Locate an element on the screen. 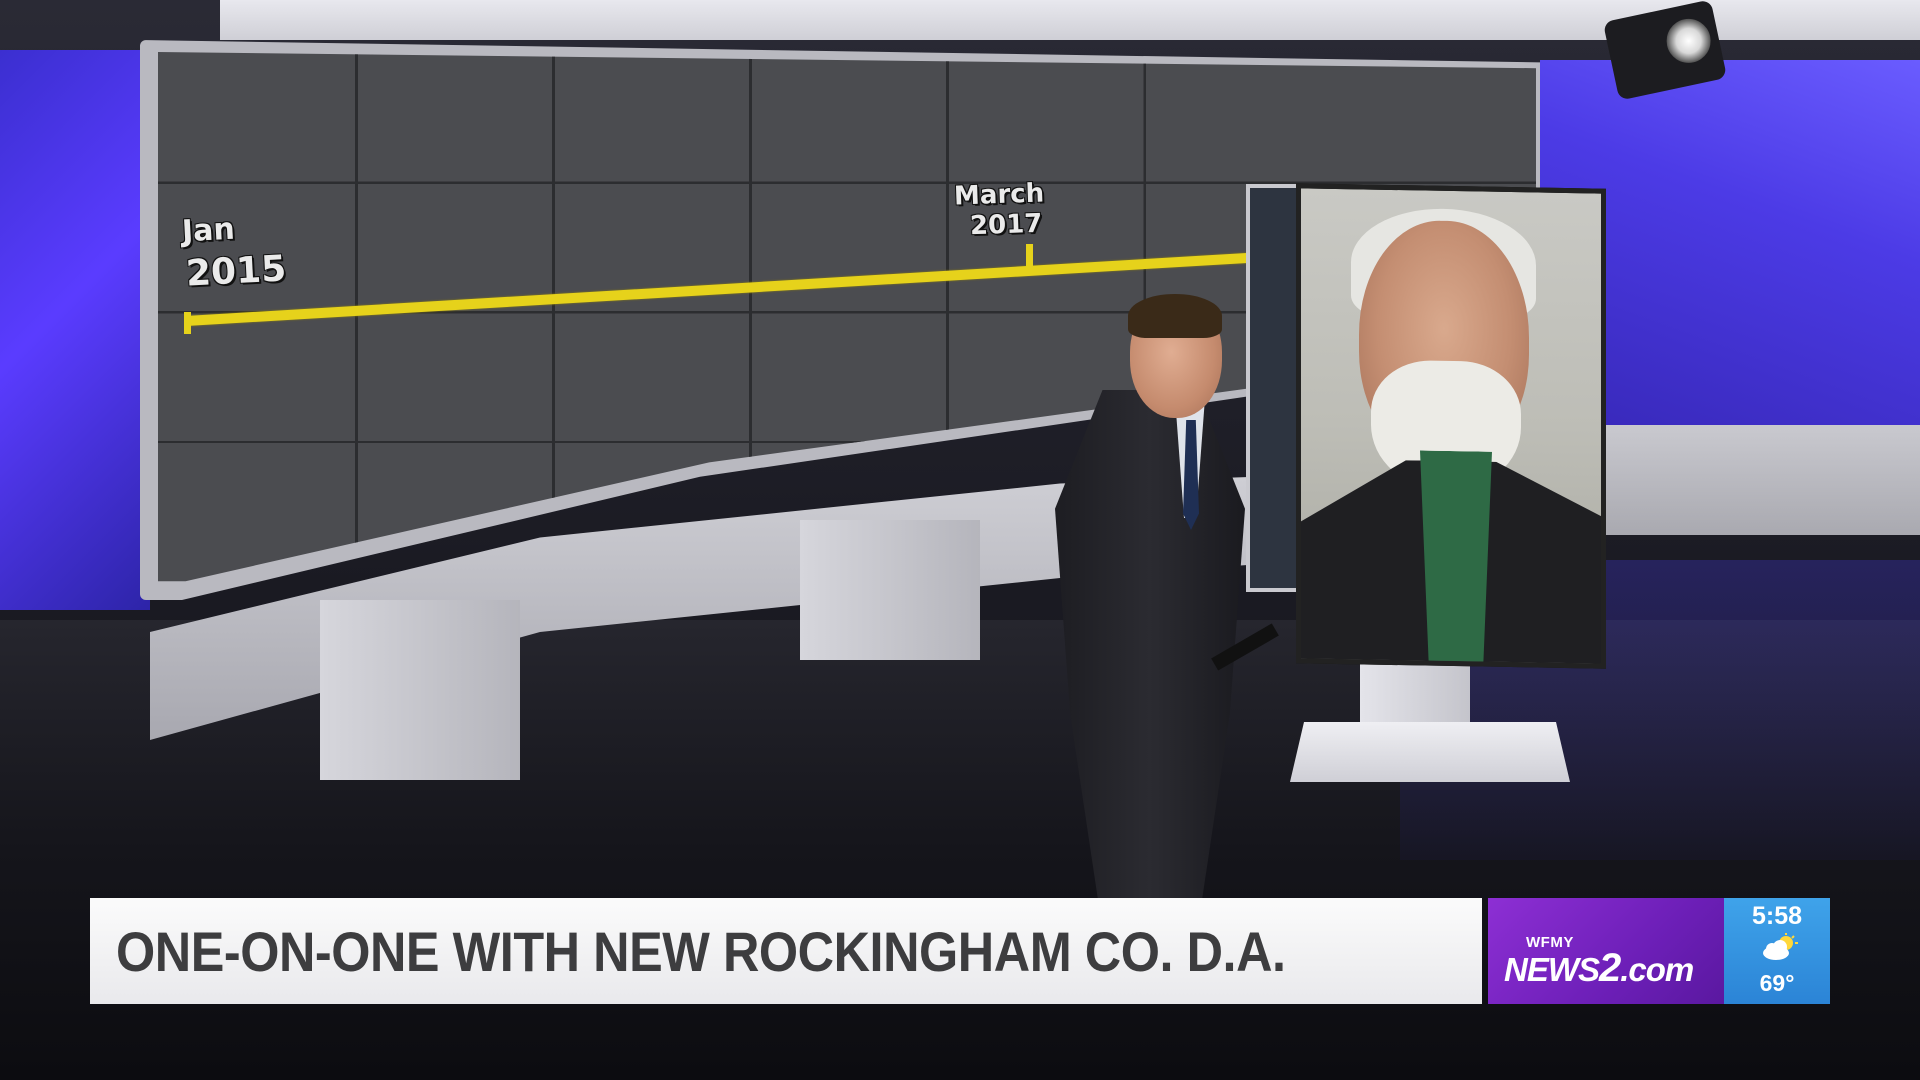 This screenshot has height=1080, width=1920. headline-text: ONE-ON-ONE WITH NEW ROCKINGHAM CO. D.A. is located at coordinates (701, 951).